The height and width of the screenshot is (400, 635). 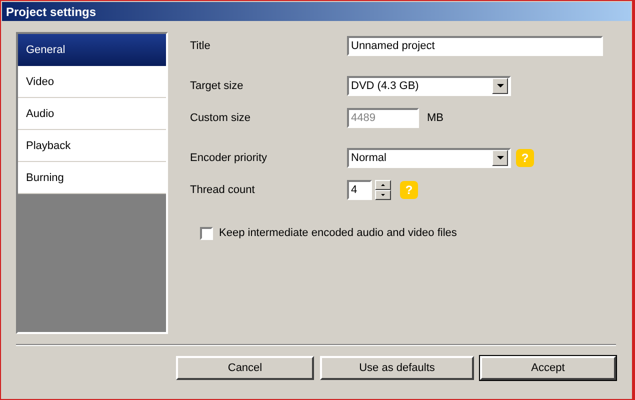 I want to click on checkbox-label: Keep intermediate encoded audio and video files, so click(x=338, y=233).